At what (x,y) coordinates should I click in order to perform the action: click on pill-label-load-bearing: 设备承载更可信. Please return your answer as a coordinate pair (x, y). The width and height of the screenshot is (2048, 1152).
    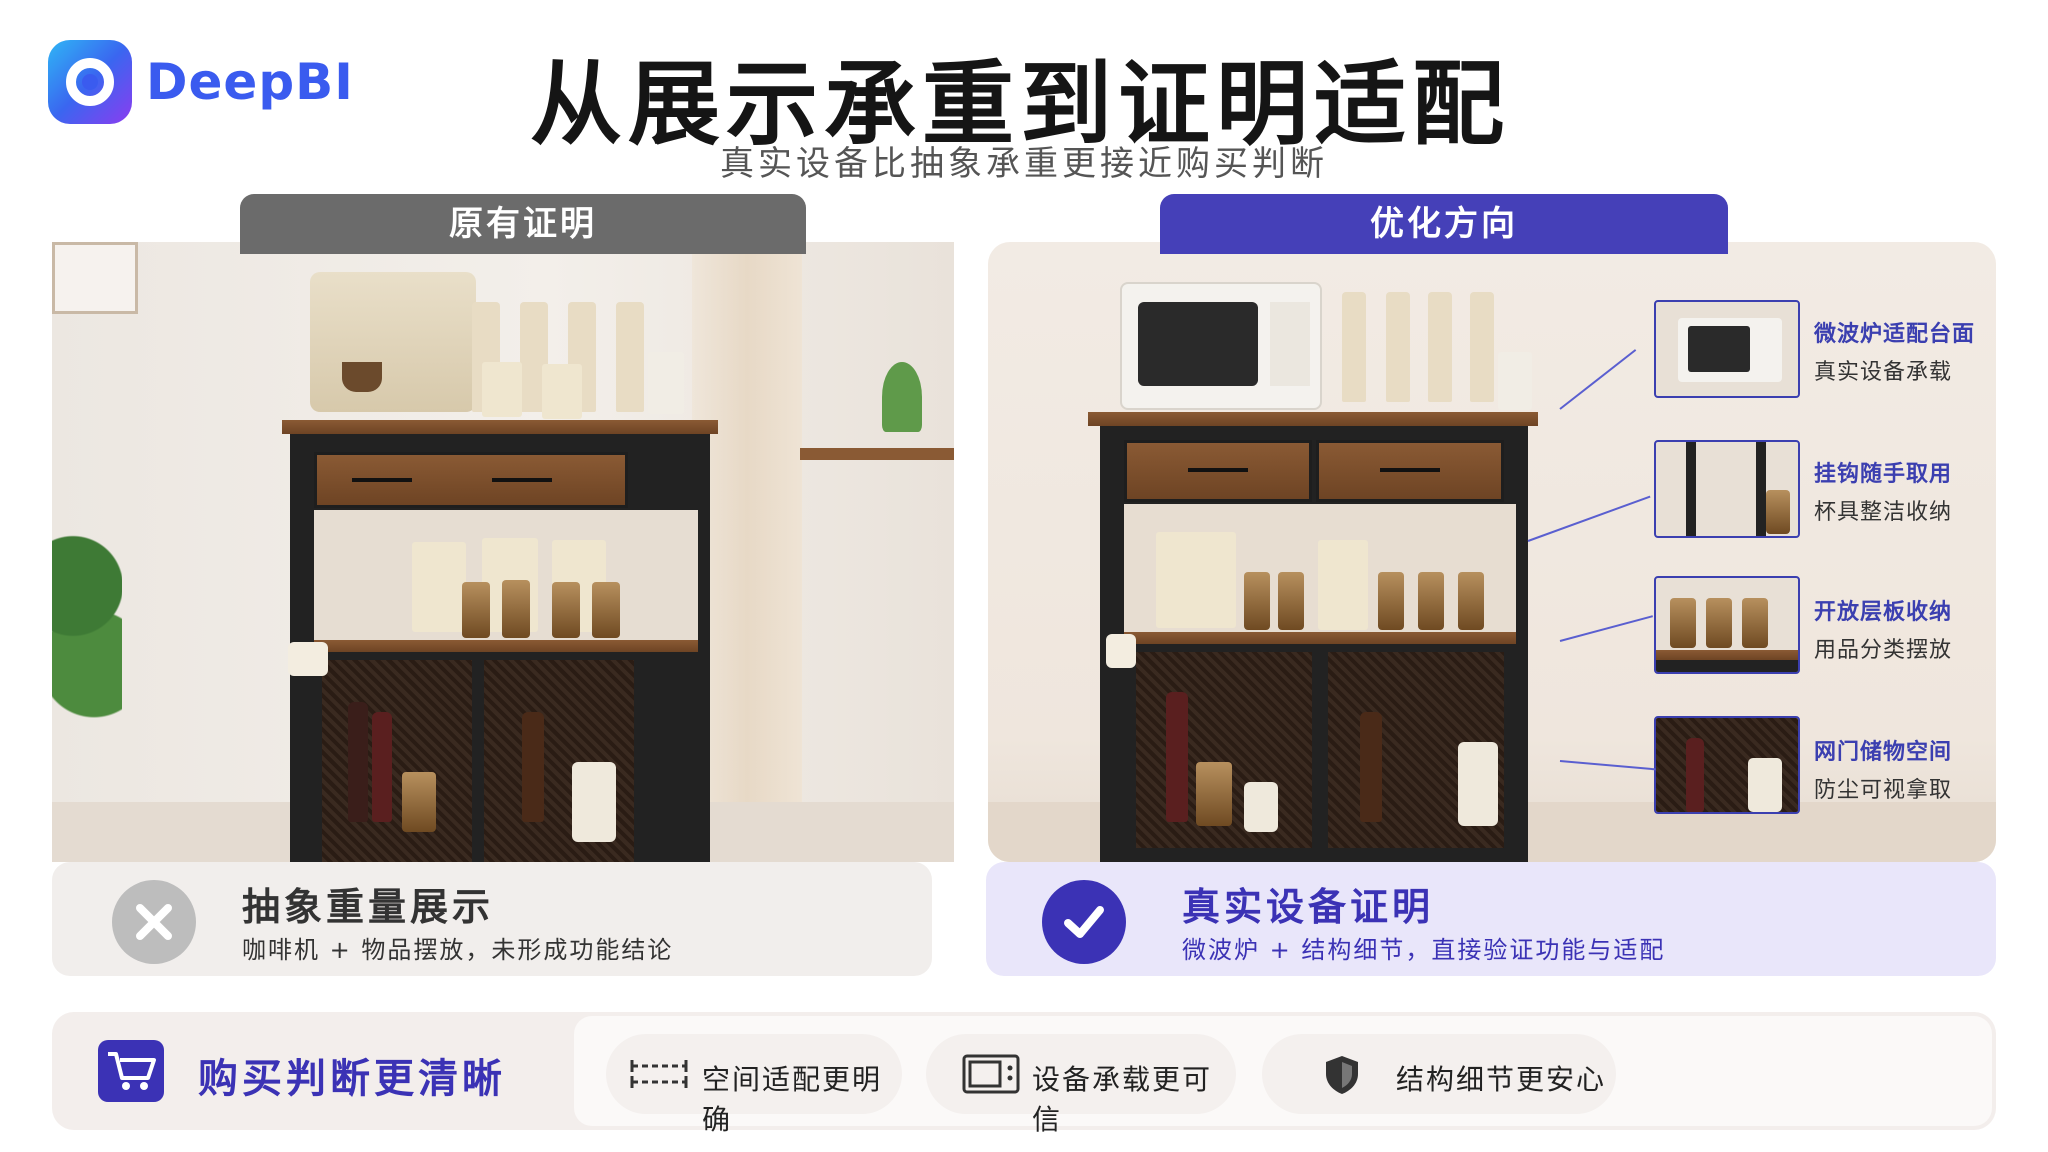
    Looking at the image, I should click on (1122, 1099).